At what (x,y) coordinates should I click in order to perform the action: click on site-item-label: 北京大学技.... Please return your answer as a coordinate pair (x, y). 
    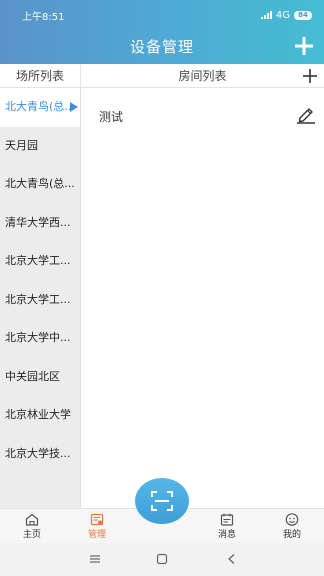
    Looking at the image, I should click on (38, 453).